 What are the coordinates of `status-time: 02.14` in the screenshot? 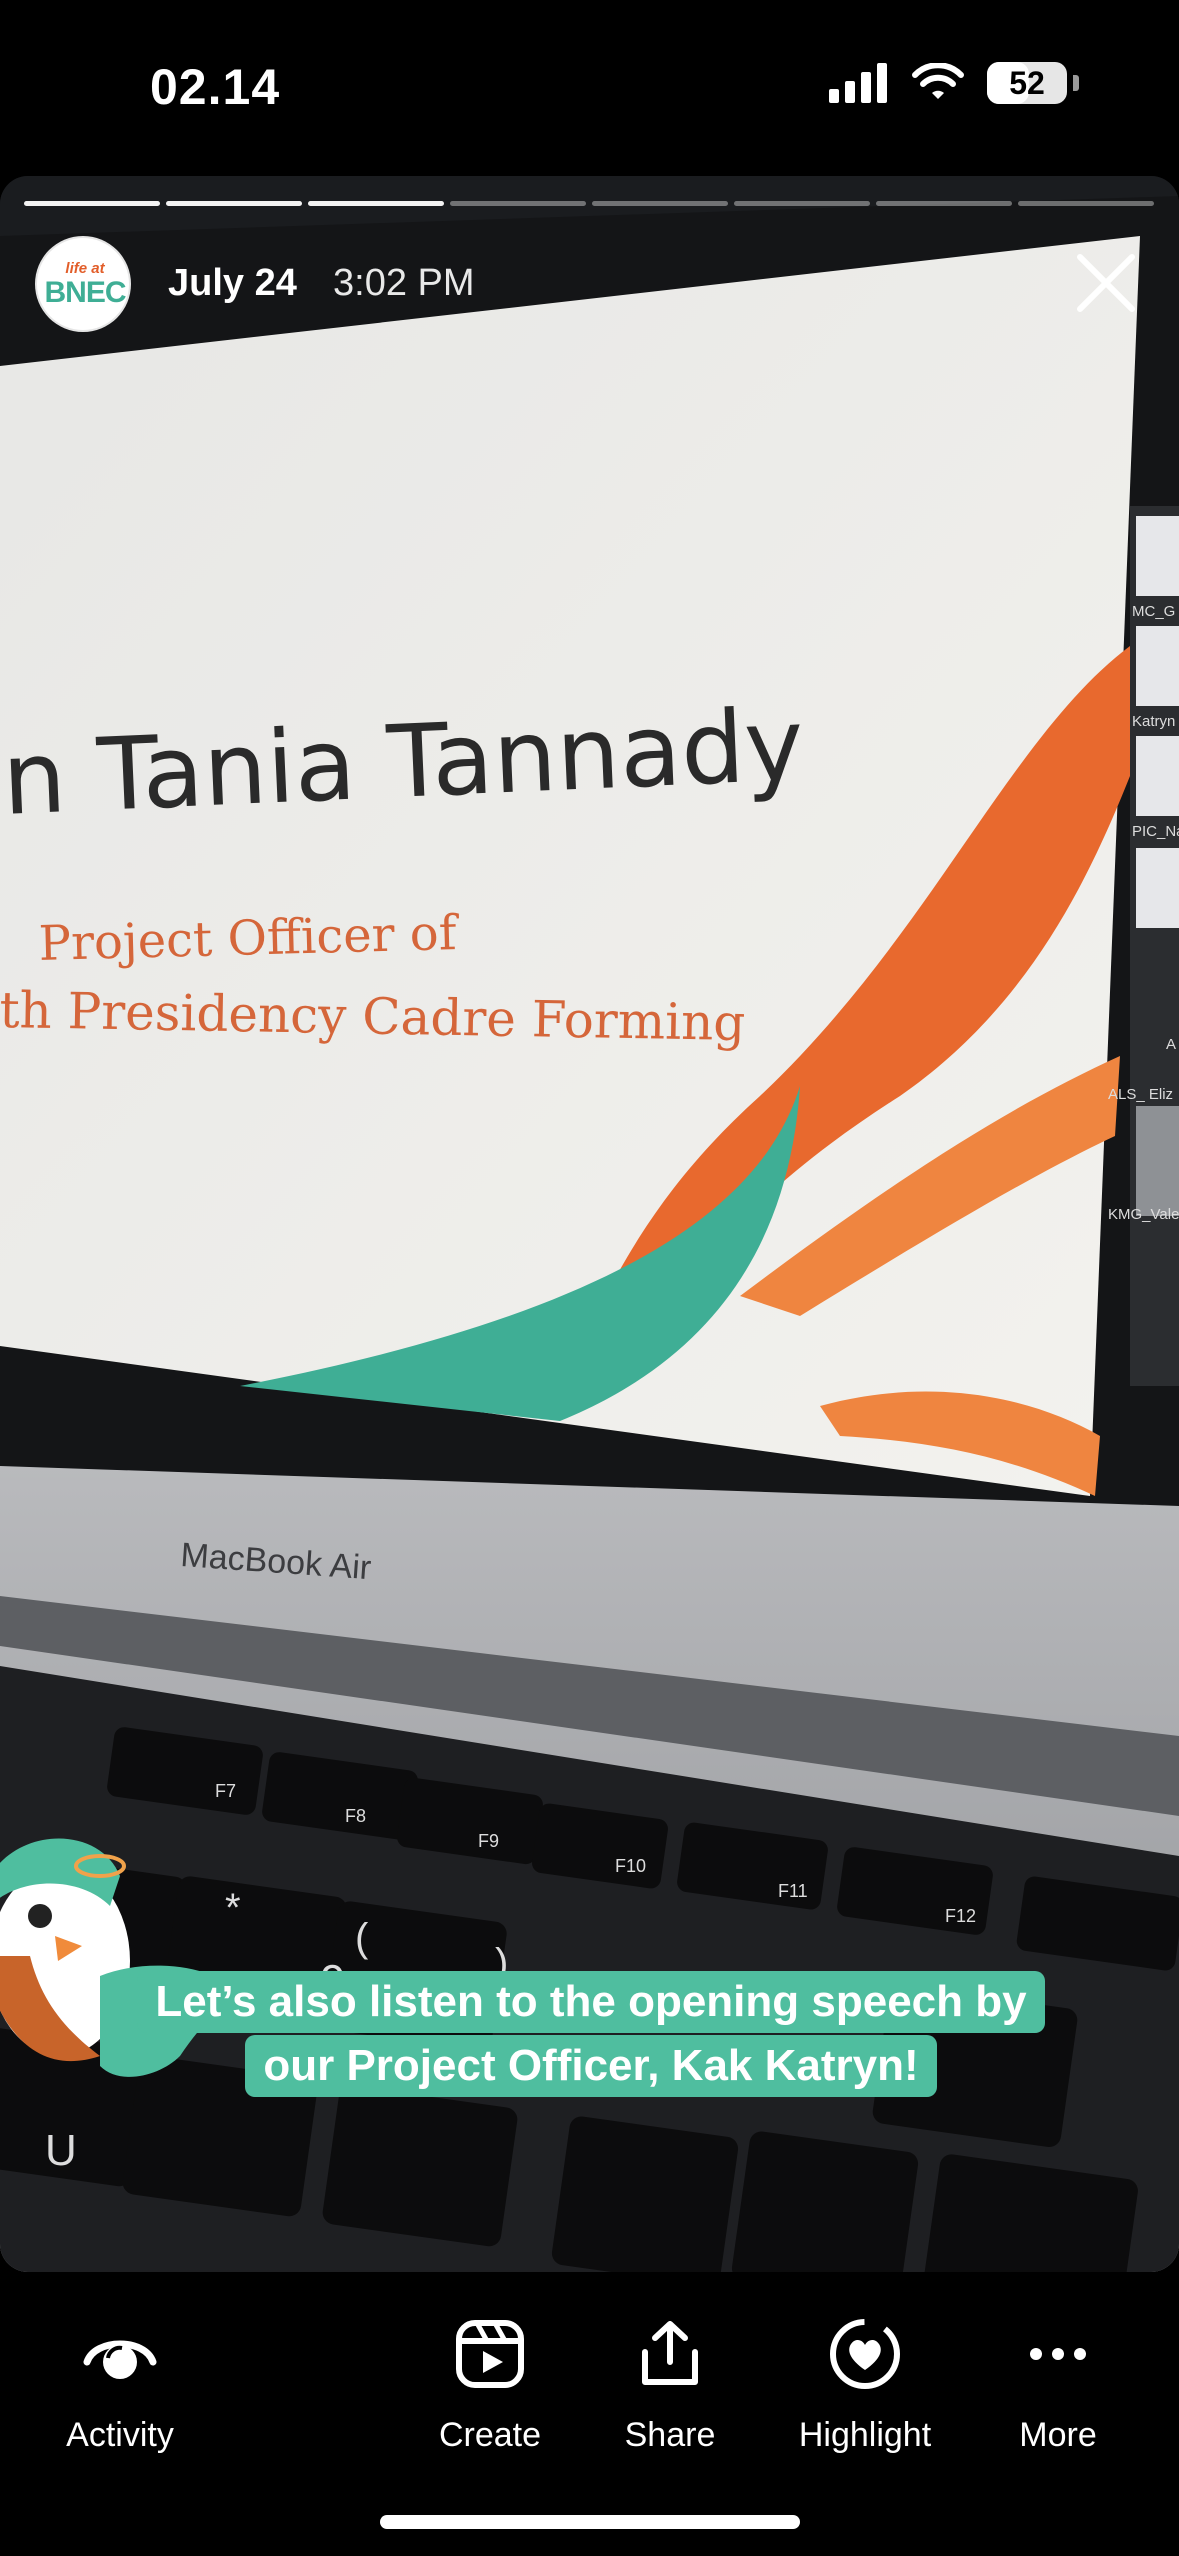 It's located at (215, 87).